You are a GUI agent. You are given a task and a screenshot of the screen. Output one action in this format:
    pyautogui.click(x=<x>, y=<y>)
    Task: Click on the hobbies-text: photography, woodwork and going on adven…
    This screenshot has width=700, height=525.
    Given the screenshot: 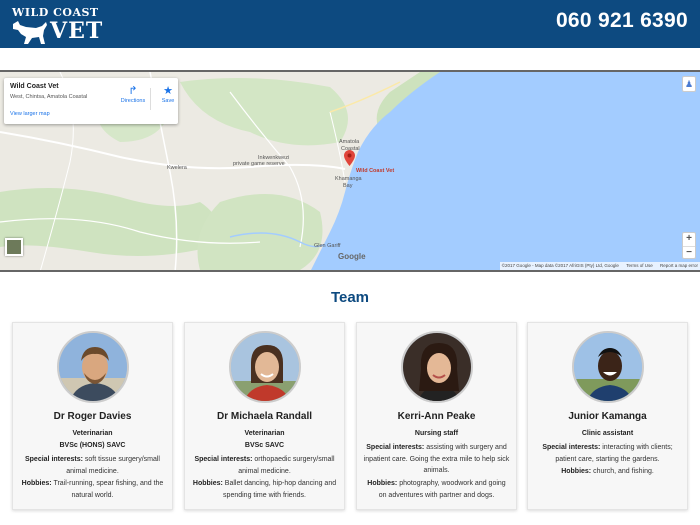 What is the action you would take?
    pyautogui.click(x=442, y=489)
    